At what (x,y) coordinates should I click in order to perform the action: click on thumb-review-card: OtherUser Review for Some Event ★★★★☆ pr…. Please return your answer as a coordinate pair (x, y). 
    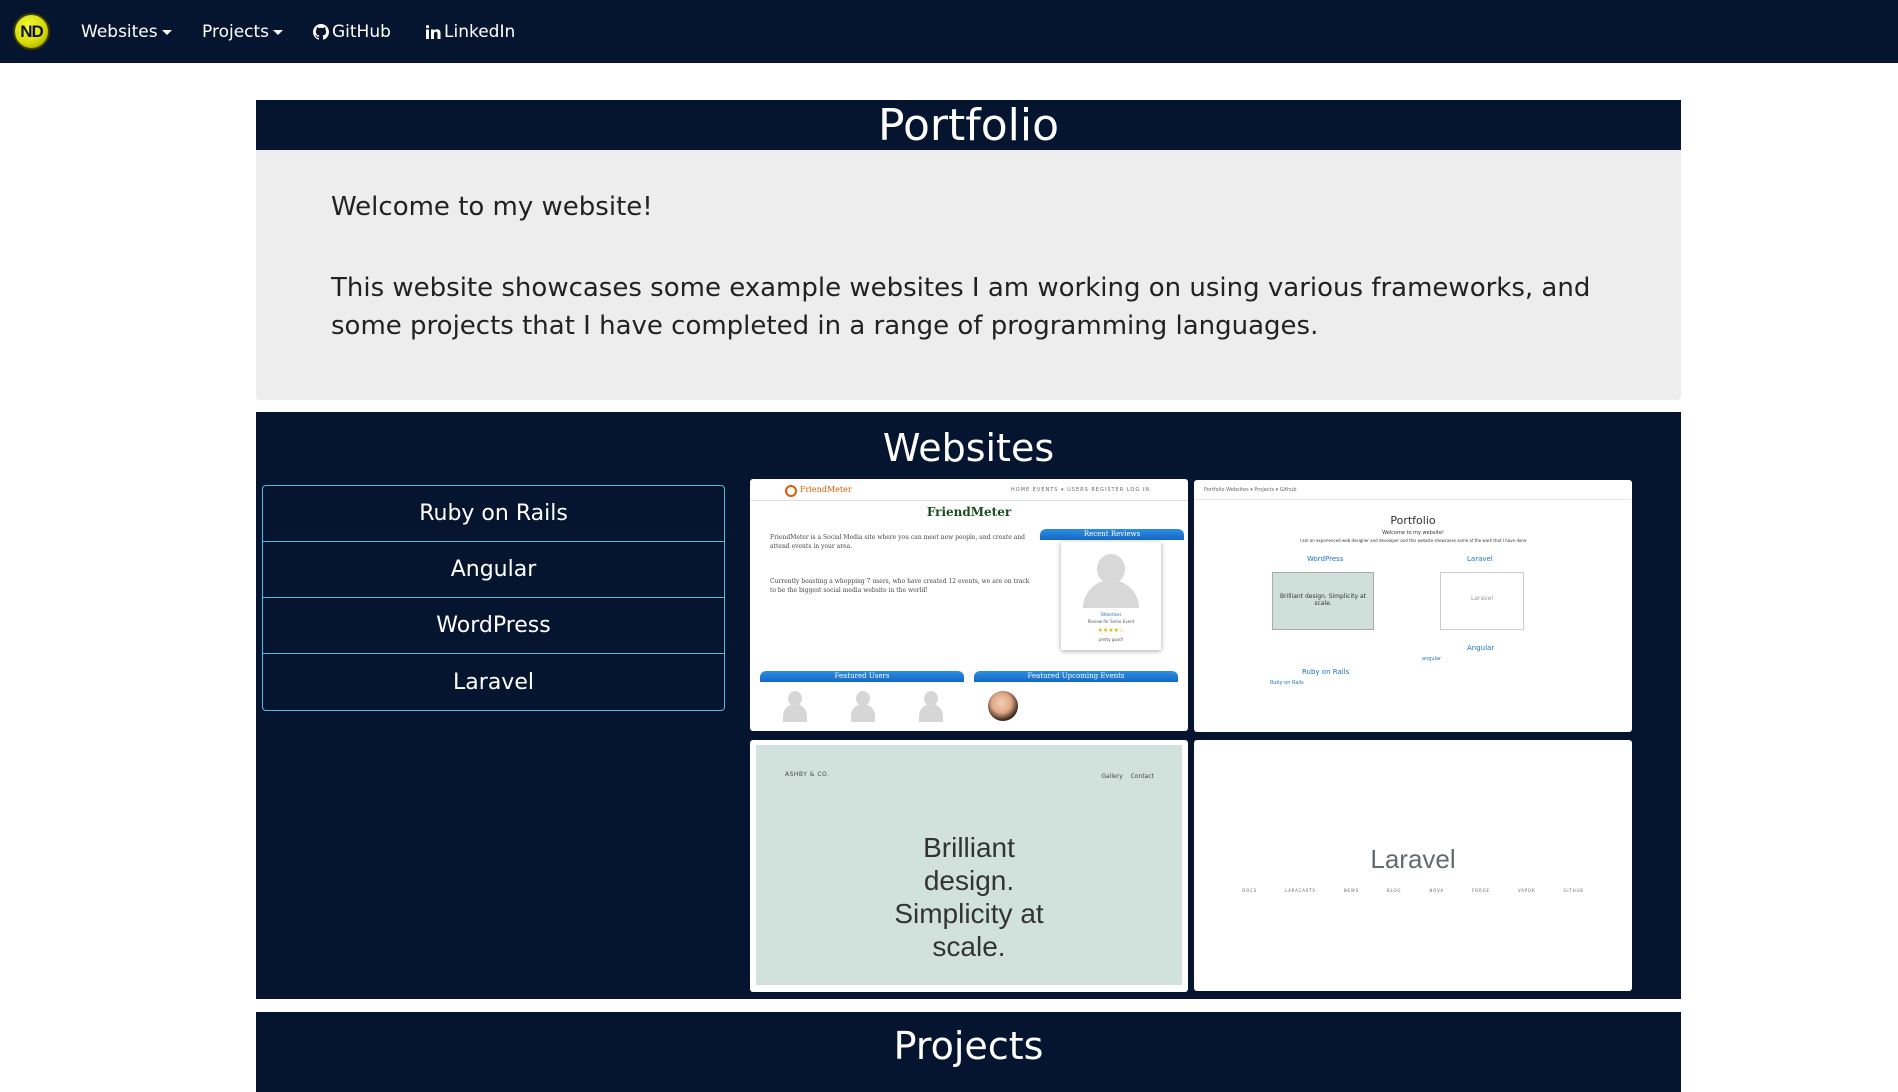
    Looking at the image, I should click on (1111, 596).